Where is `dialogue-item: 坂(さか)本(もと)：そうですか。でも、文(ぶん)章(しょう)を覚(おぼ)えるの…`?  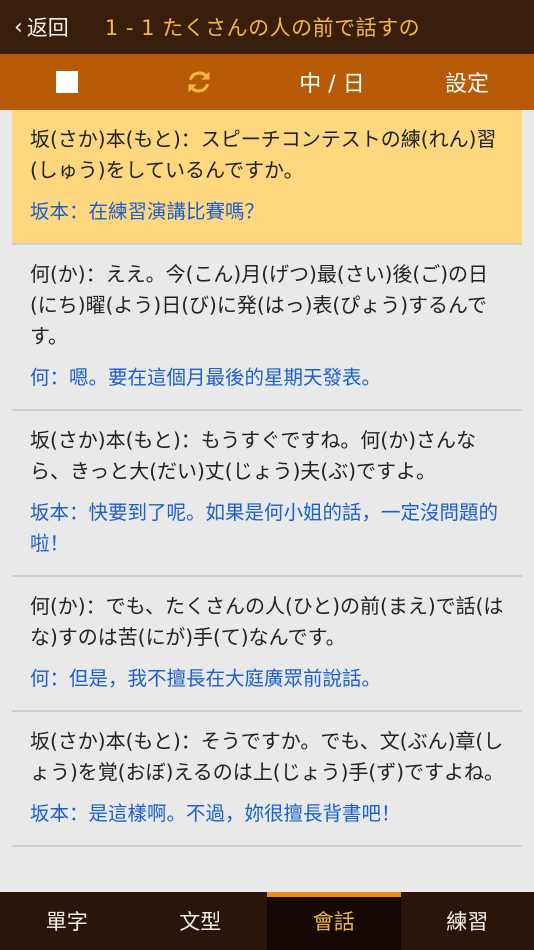
dialogue-item: 坂(さか)本(もと)：そうですか。でも、文(ぶん)章(しょう)を覚(おぼ)えるの… is located at coordinates (267, 779).